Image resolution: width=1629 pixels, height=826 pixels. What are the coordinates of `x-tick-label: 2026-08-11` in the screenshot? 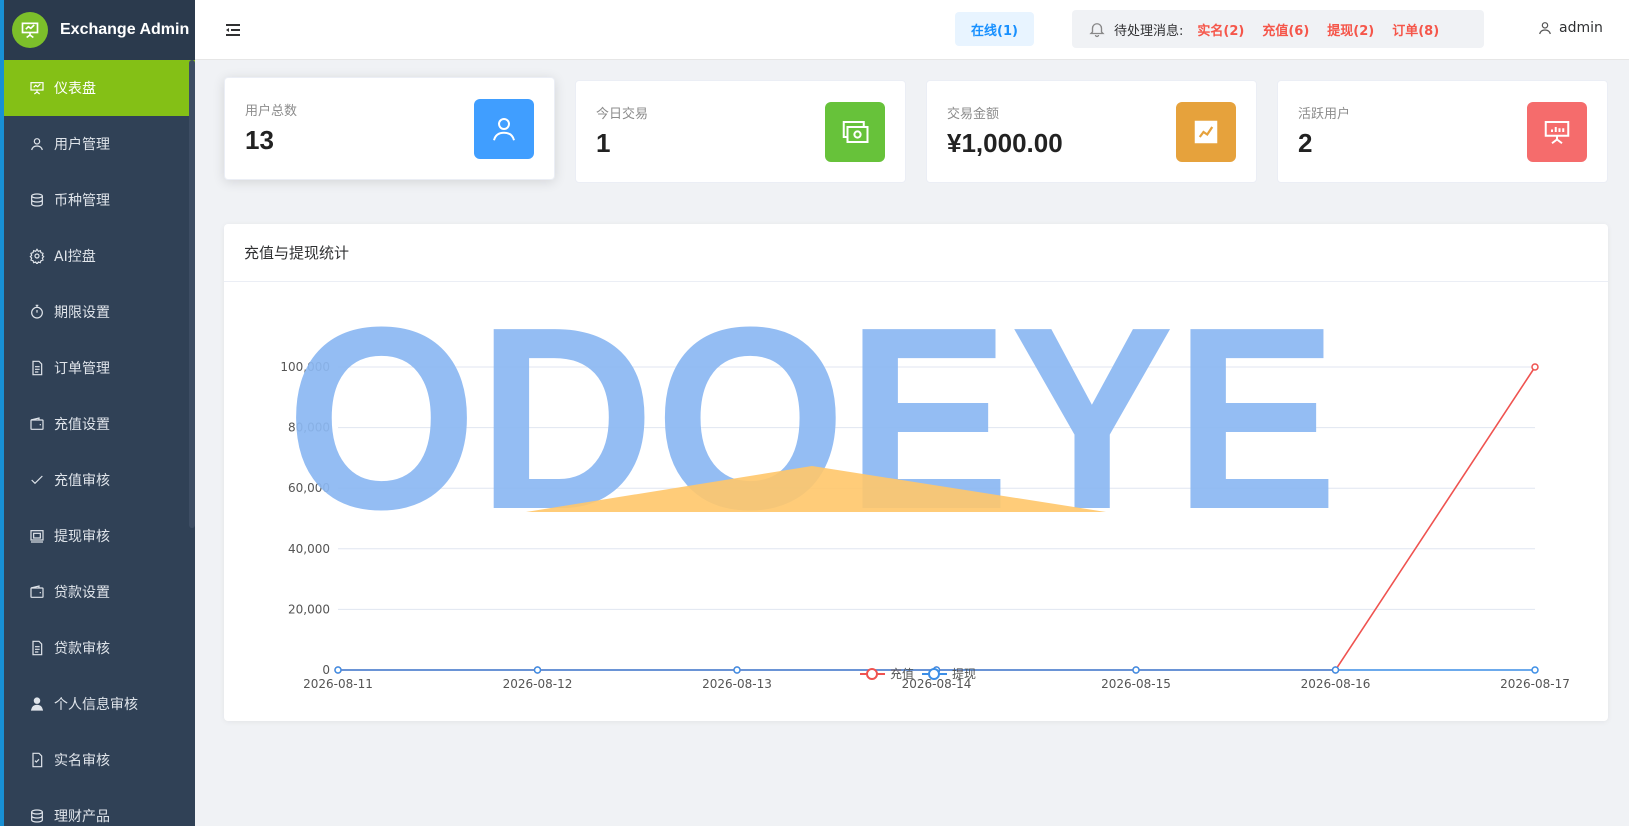 It's located at (338, 684).